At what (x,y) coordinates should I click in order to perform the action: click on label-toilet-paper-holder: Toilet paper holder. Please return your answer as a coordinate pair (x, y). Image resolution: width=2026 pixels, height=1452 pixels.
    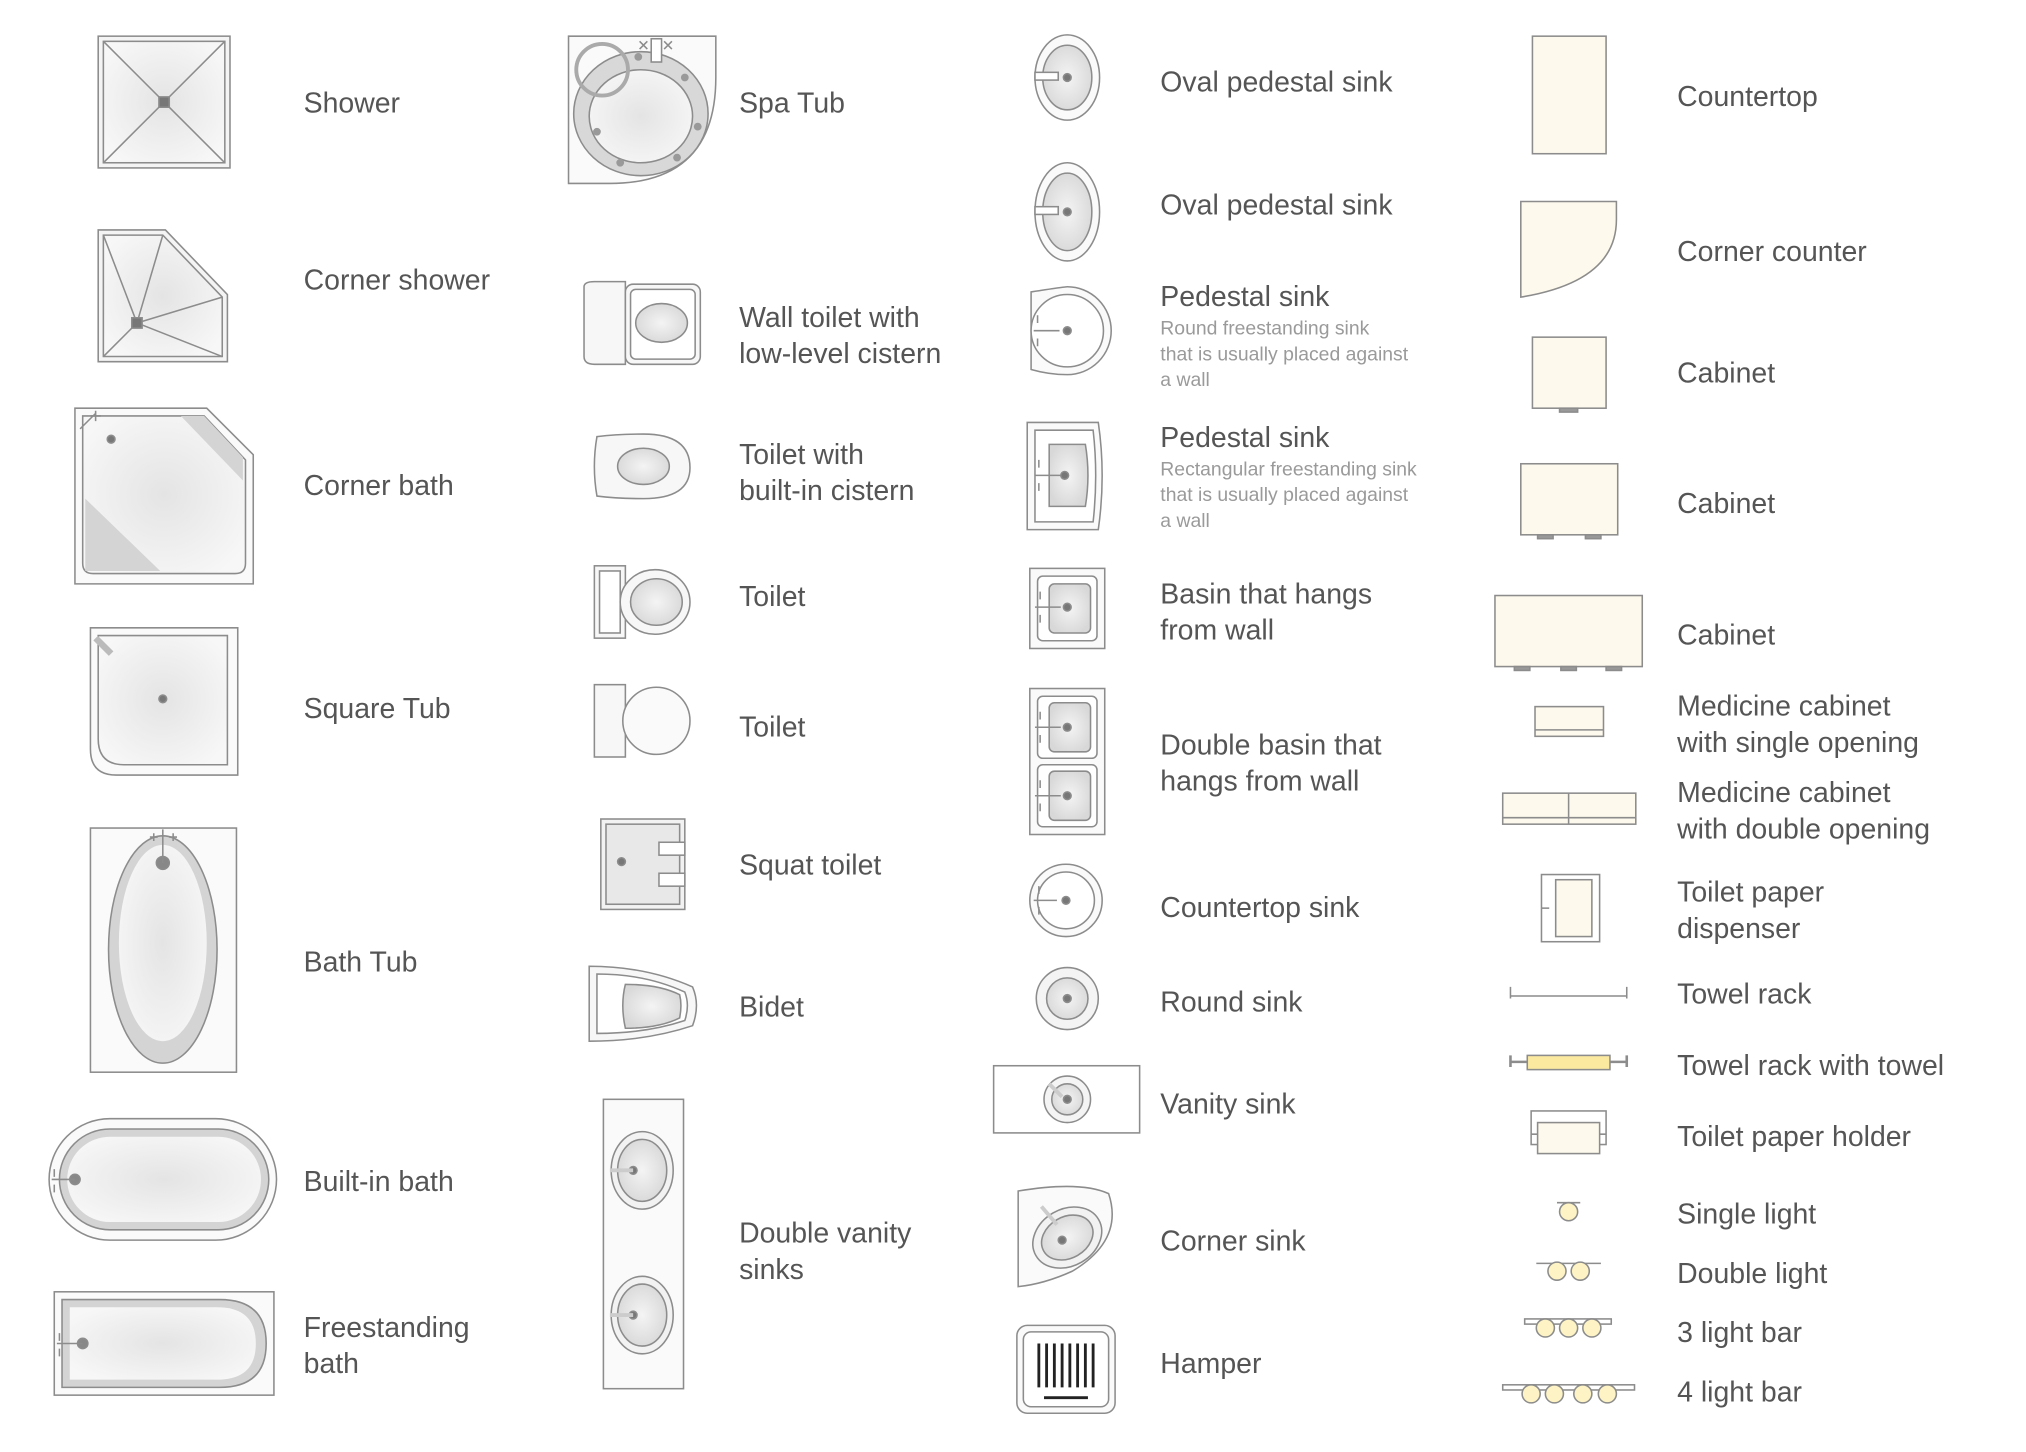
    Looking at the image, I should click on (1794, 1136).